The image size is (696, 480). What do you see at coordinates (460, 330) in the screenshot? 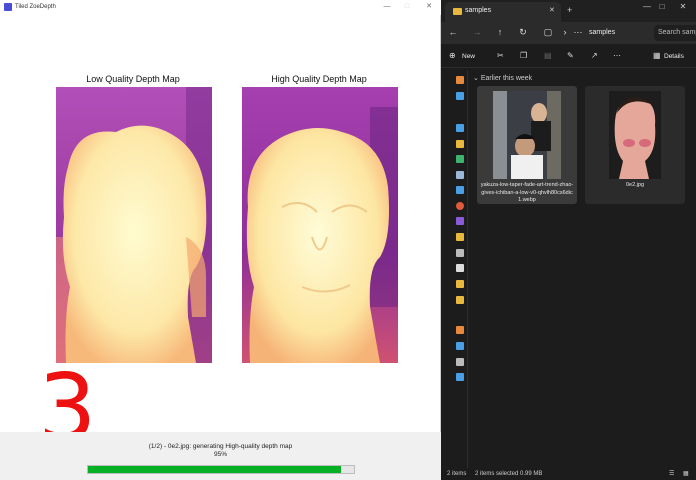
I see `network-folder-icon` at bounding box center [460, 330].